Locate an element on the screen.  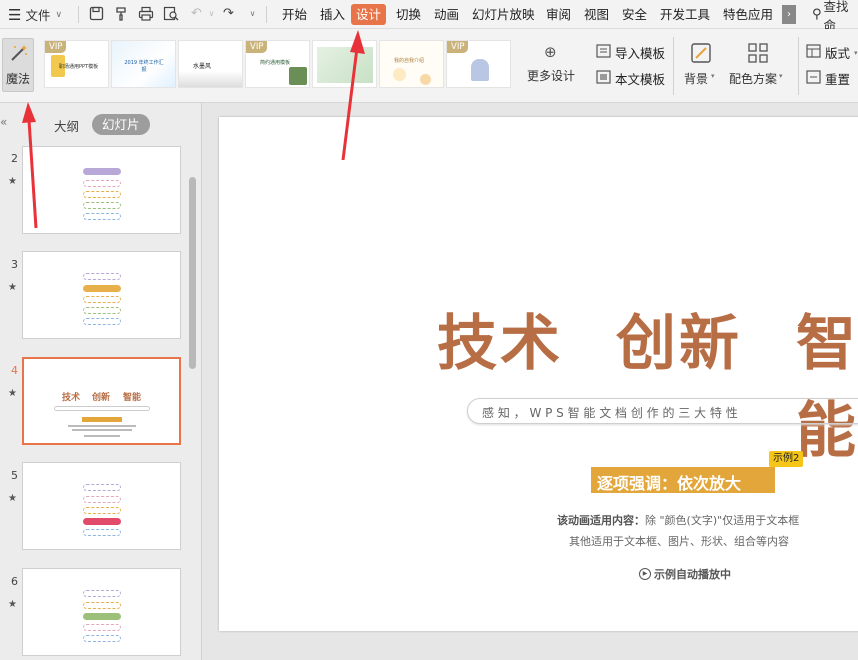
template-thumb is located at coordinates (344, 64).